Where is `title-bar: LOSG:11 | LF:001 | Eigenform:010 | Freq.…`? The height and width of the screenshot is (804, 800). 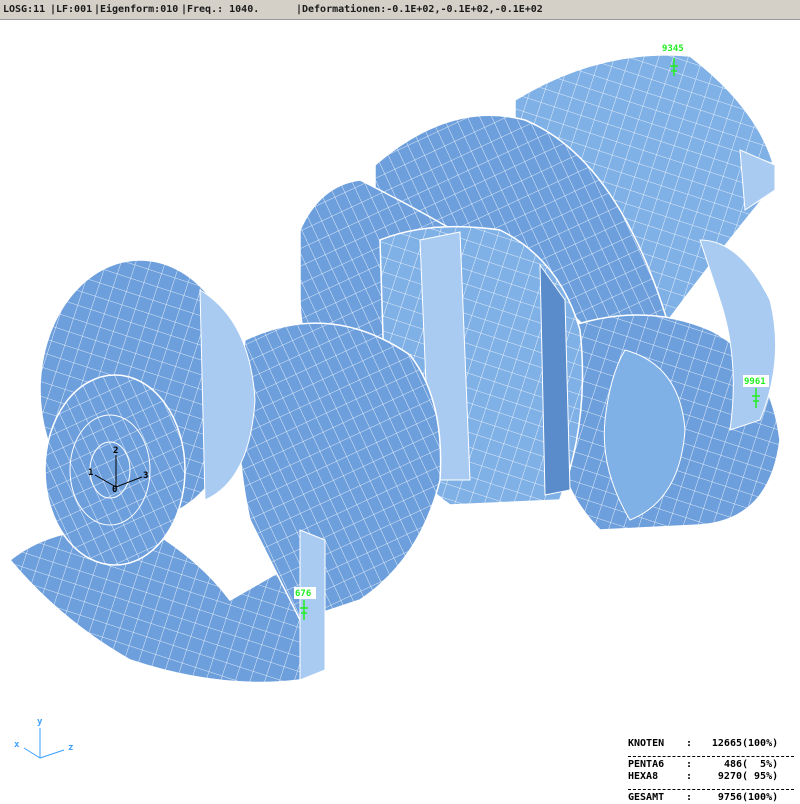
title-bar: LOSG:11 | LF:001 | Eigenform:010 | Freq.… is located at coordinates (400, 10).